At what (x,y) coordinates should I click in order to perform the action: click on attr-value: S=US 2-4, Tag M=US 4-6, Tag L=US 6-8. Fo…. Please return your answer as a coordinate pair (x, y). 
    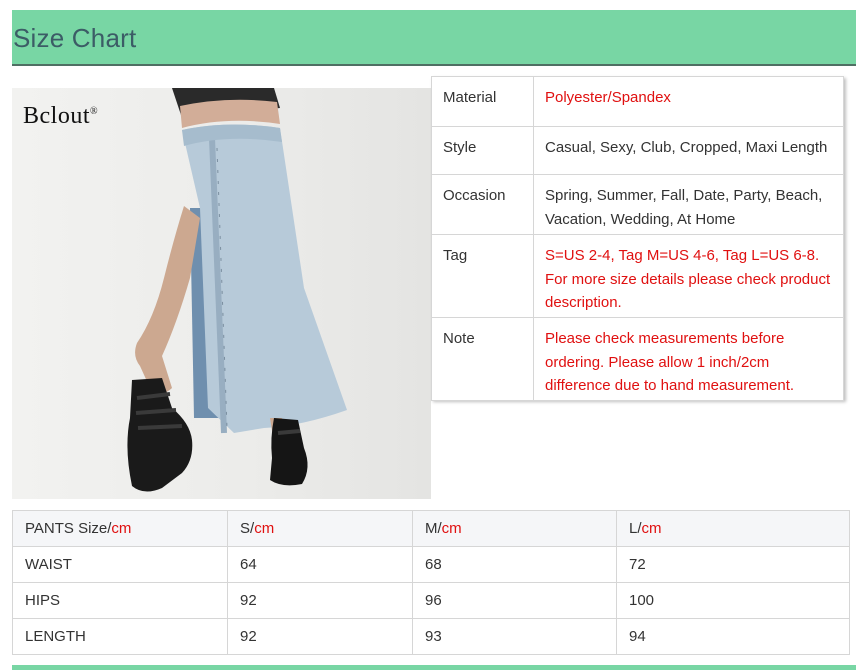
    Looking at the image, I should click on (688, 276).